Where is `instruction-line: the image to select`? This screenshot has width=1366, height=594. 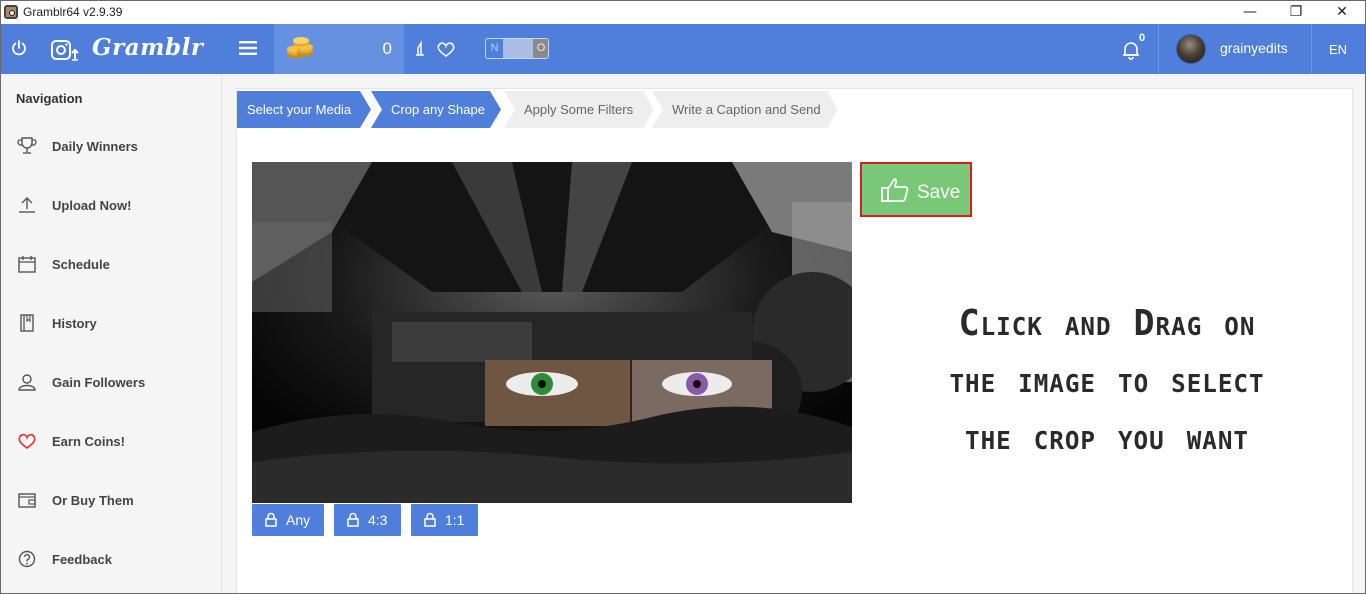 instruction-line: the image to select is located at coordinates (1107, 380).